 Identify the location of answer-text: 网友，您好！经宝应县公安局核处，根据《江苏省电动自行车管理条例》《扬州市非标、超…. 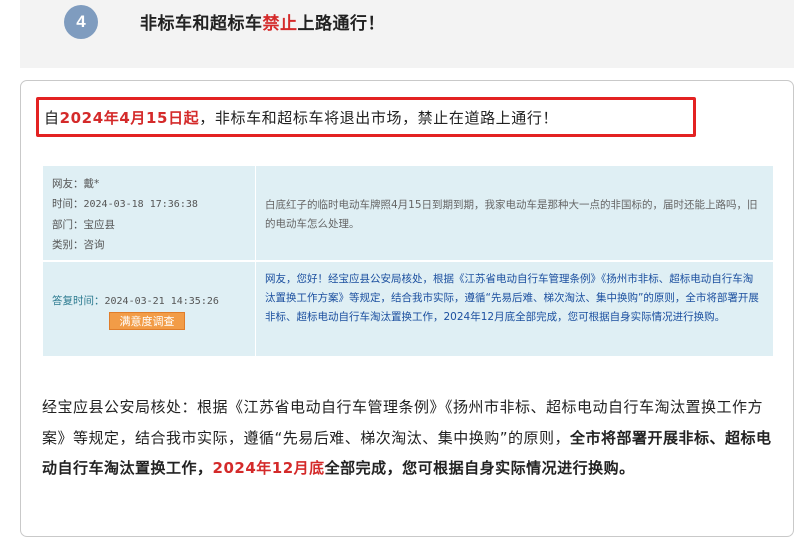
(512, 298).